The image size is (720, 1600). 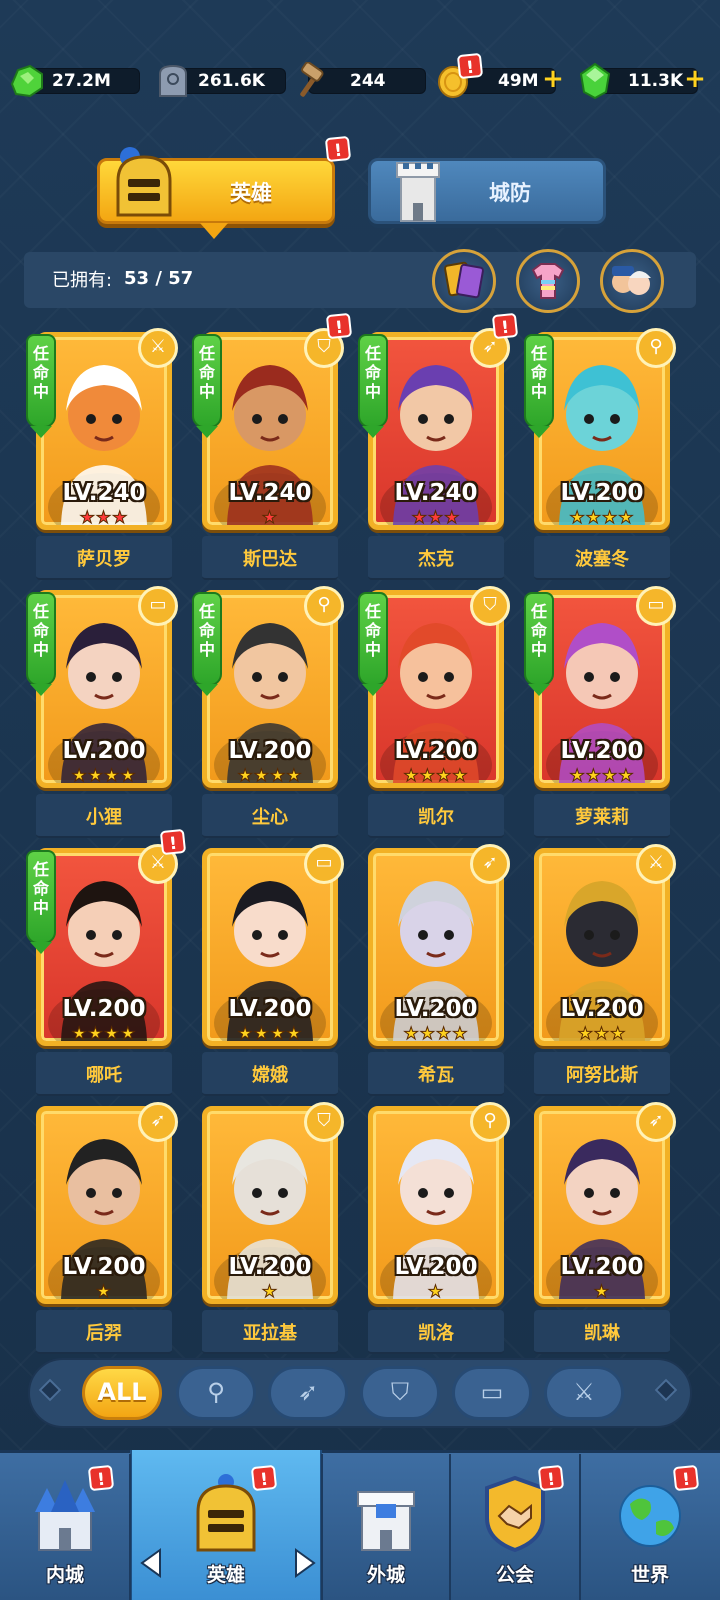 I want to click on nav-label: 内城, so click(x=64, y=1575).